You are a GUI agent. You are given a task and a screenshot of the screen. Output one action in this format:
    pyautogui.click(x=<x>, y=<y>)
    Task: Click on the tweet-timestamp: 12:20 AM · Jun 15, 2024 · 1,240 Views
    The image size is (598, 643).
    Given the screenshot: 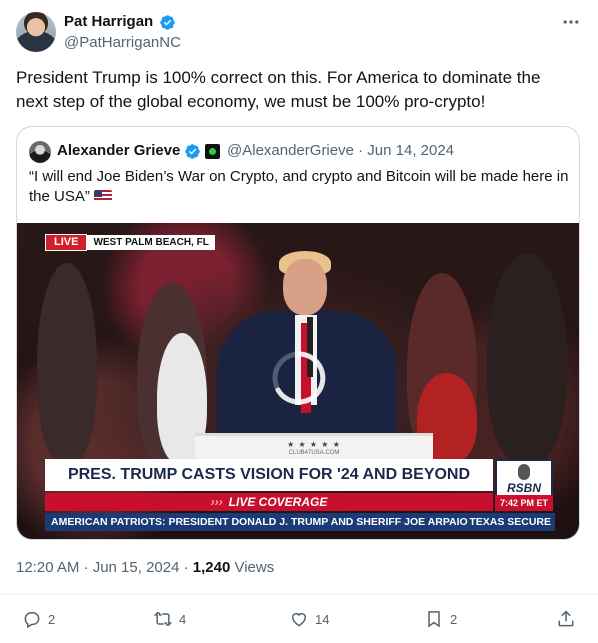 What is the action you would take?
    pyautogui.click(x=145, y=568)
    